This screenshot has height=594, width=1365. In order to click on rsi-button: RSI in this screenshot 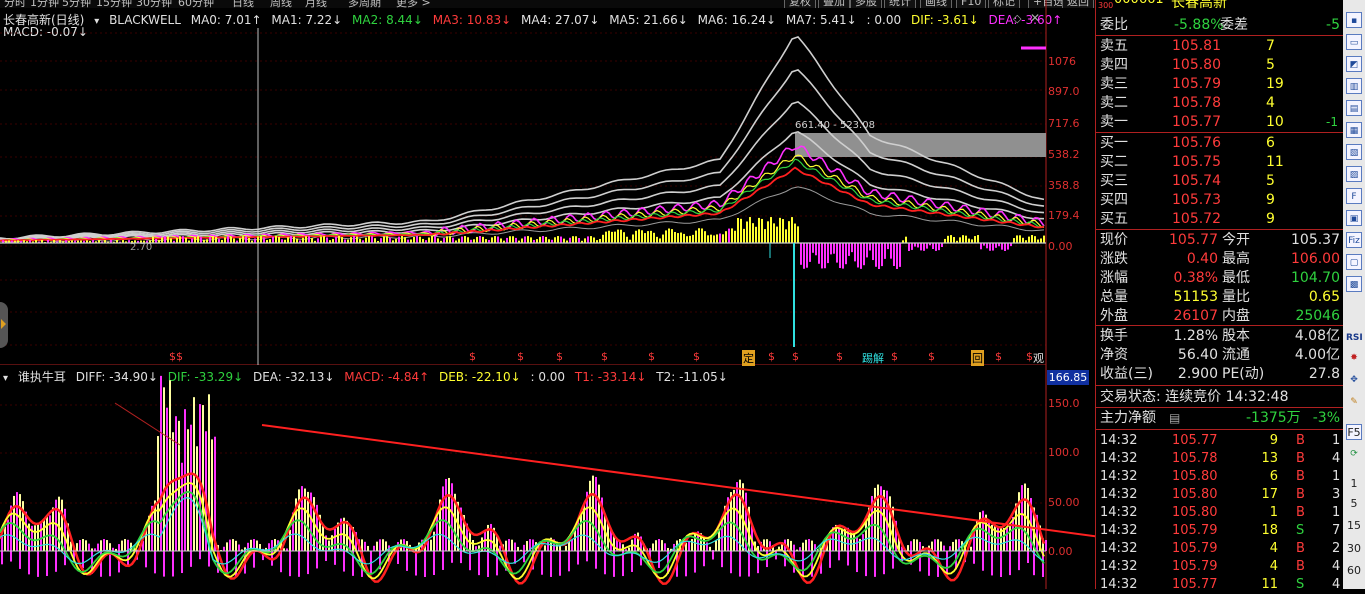, I will do `click(1354, 338)`.